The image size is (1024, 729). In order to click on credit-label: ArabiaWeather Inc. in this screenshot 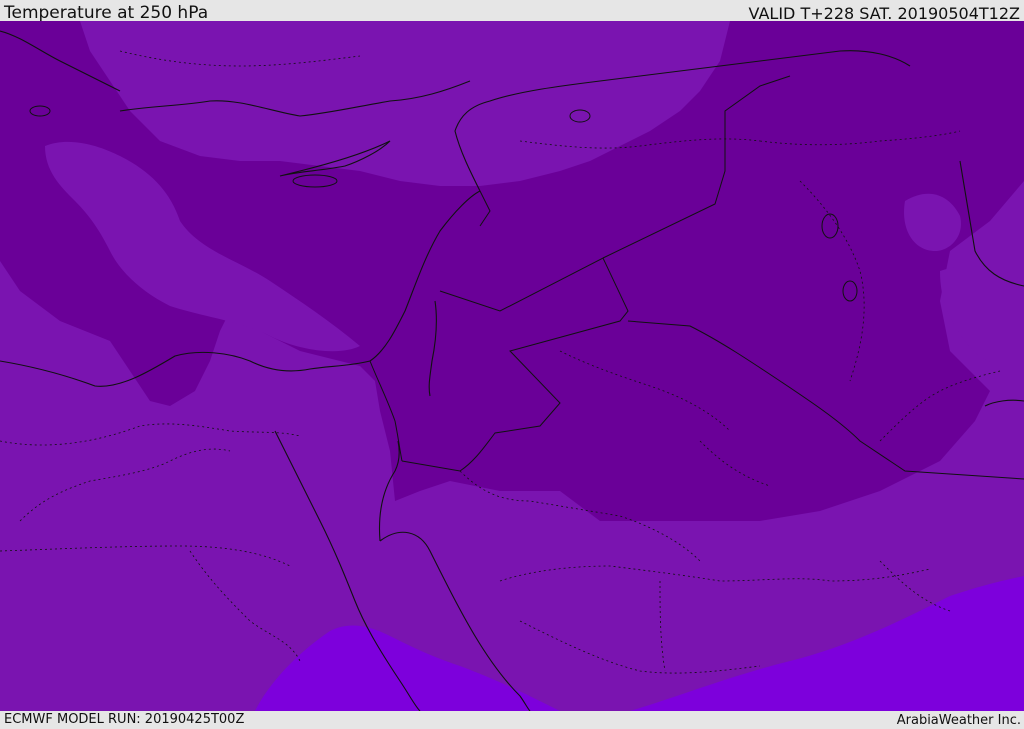, I will do `click(958, 720)`.